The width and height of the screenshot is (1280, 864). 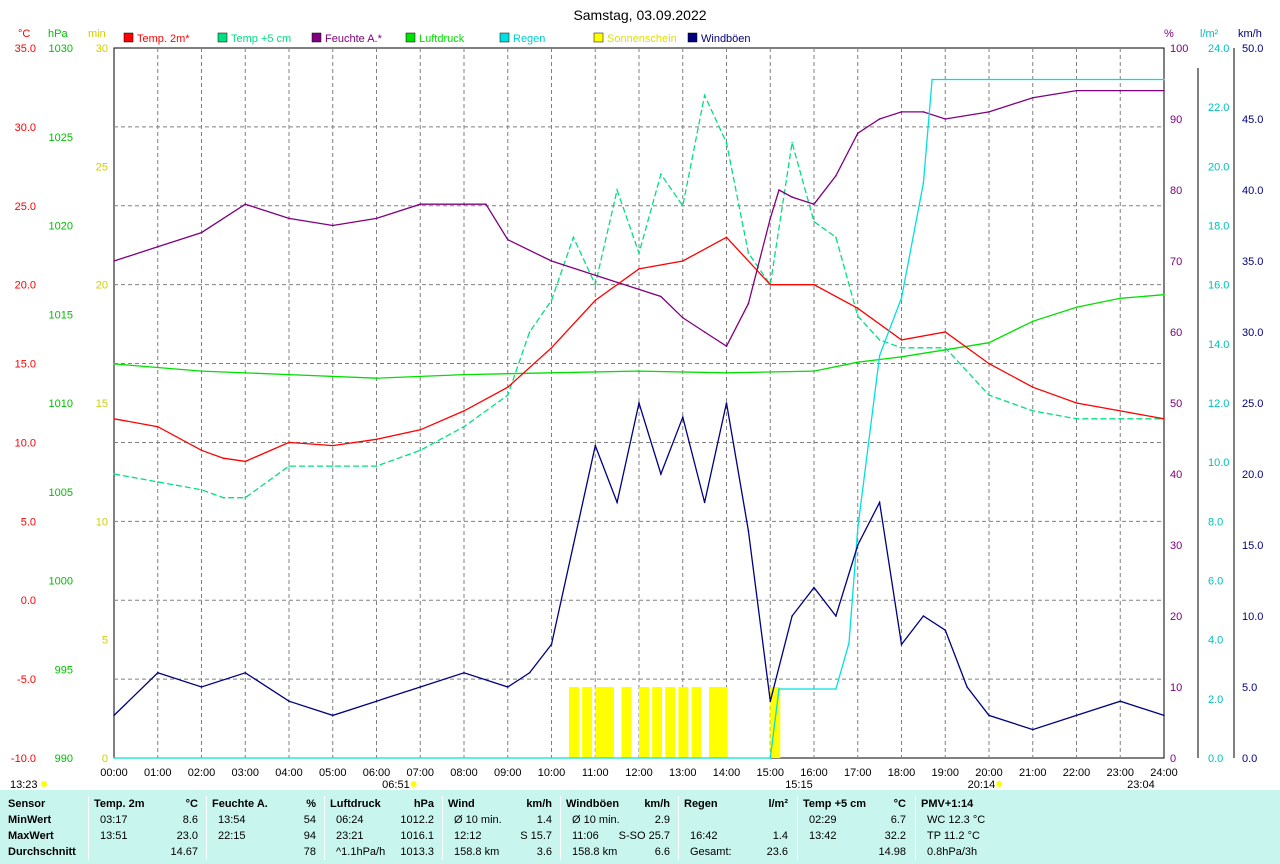 I want to click on stats-header-unit: l/m², so click(x=778, y=804).